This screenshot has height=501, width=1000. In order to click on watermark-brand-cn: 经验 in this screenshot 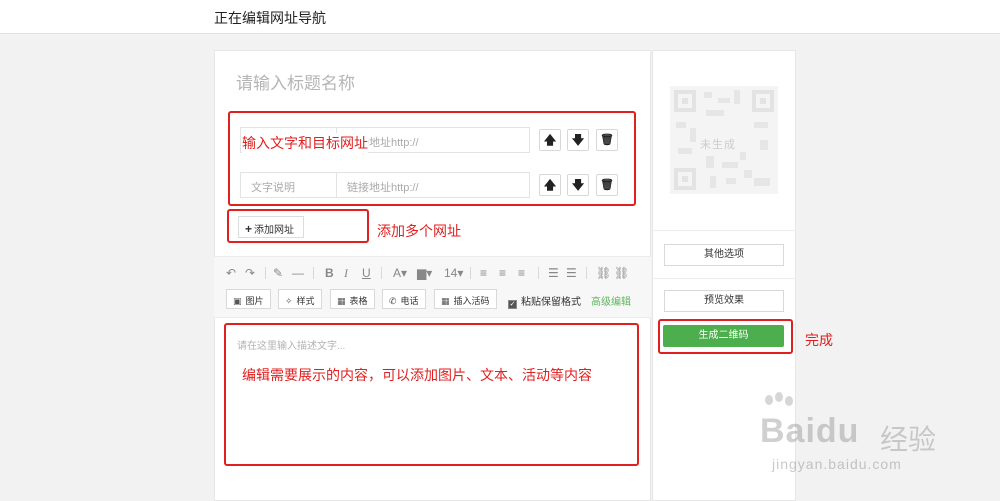, I will do `click(908, 439)`.